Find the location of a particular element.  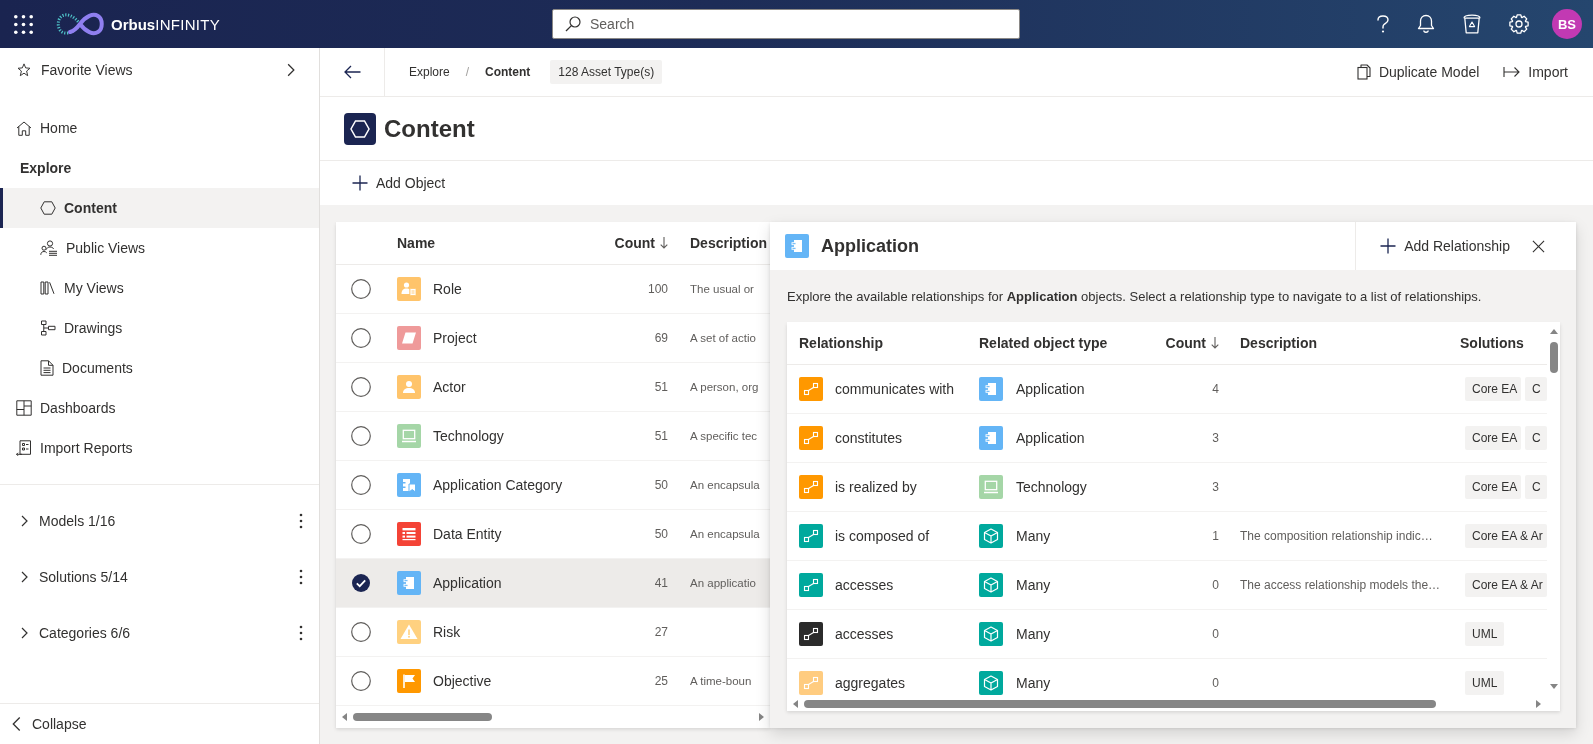

duplicate-model-button: Duplicate Model is located at coordinates (1418, 72).